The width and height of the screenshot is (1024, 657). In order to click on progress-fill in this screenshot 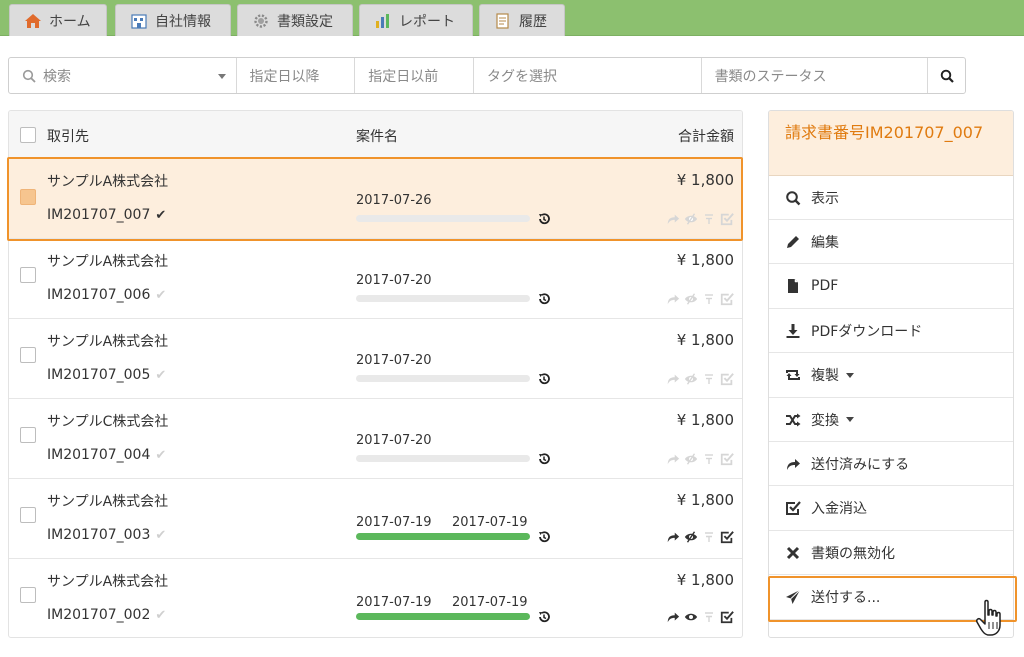, I will do `click(443, 616)`.